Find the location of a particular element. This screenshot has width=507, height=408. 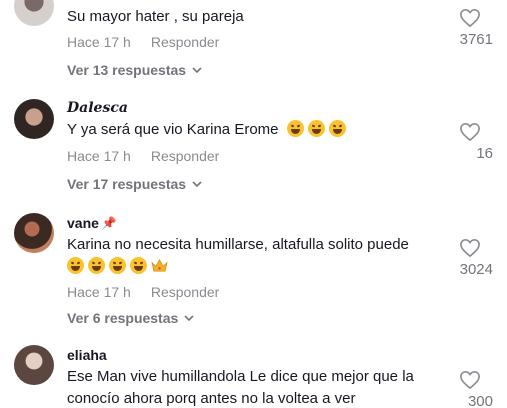

view-replies-button: Ver 17 respuestas is located at coordinates (134, 184).